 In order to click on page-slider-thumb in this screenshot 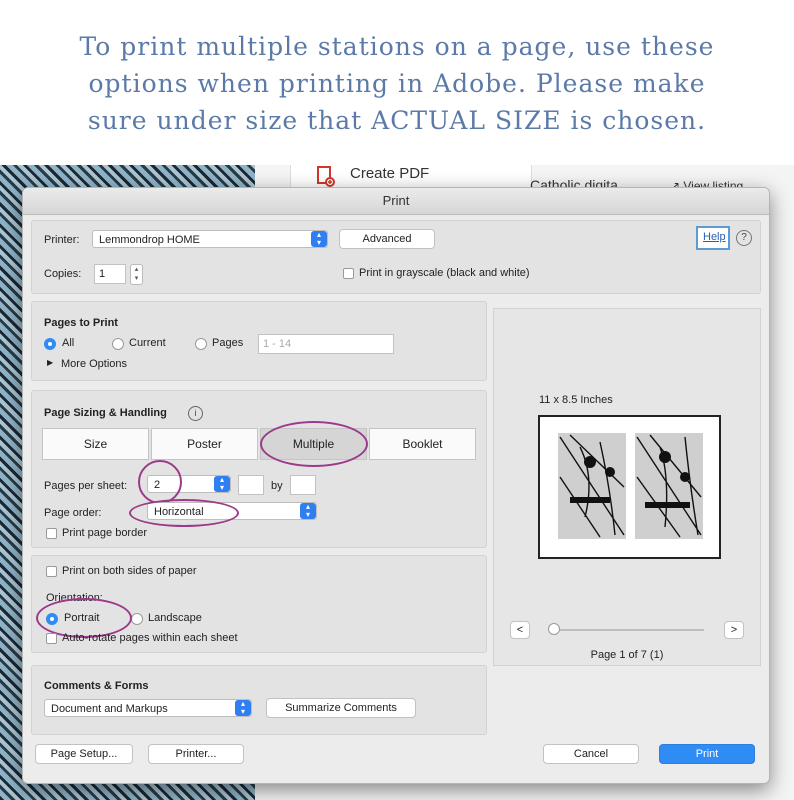, I will do `click(554, 629)`.